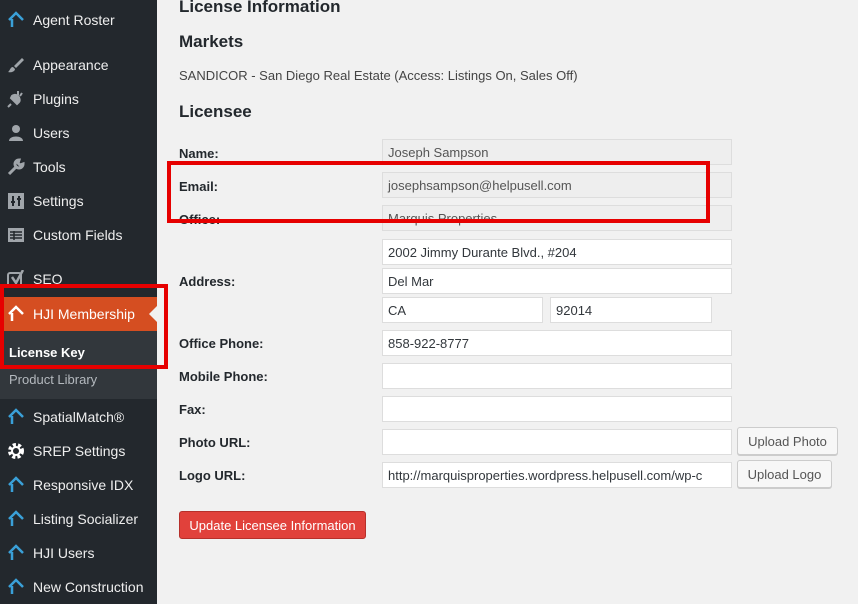 This screenshot has width=858, height=604. I want to click on nav-item-responsive-idx: Responsive IDX, so click(78, 485).